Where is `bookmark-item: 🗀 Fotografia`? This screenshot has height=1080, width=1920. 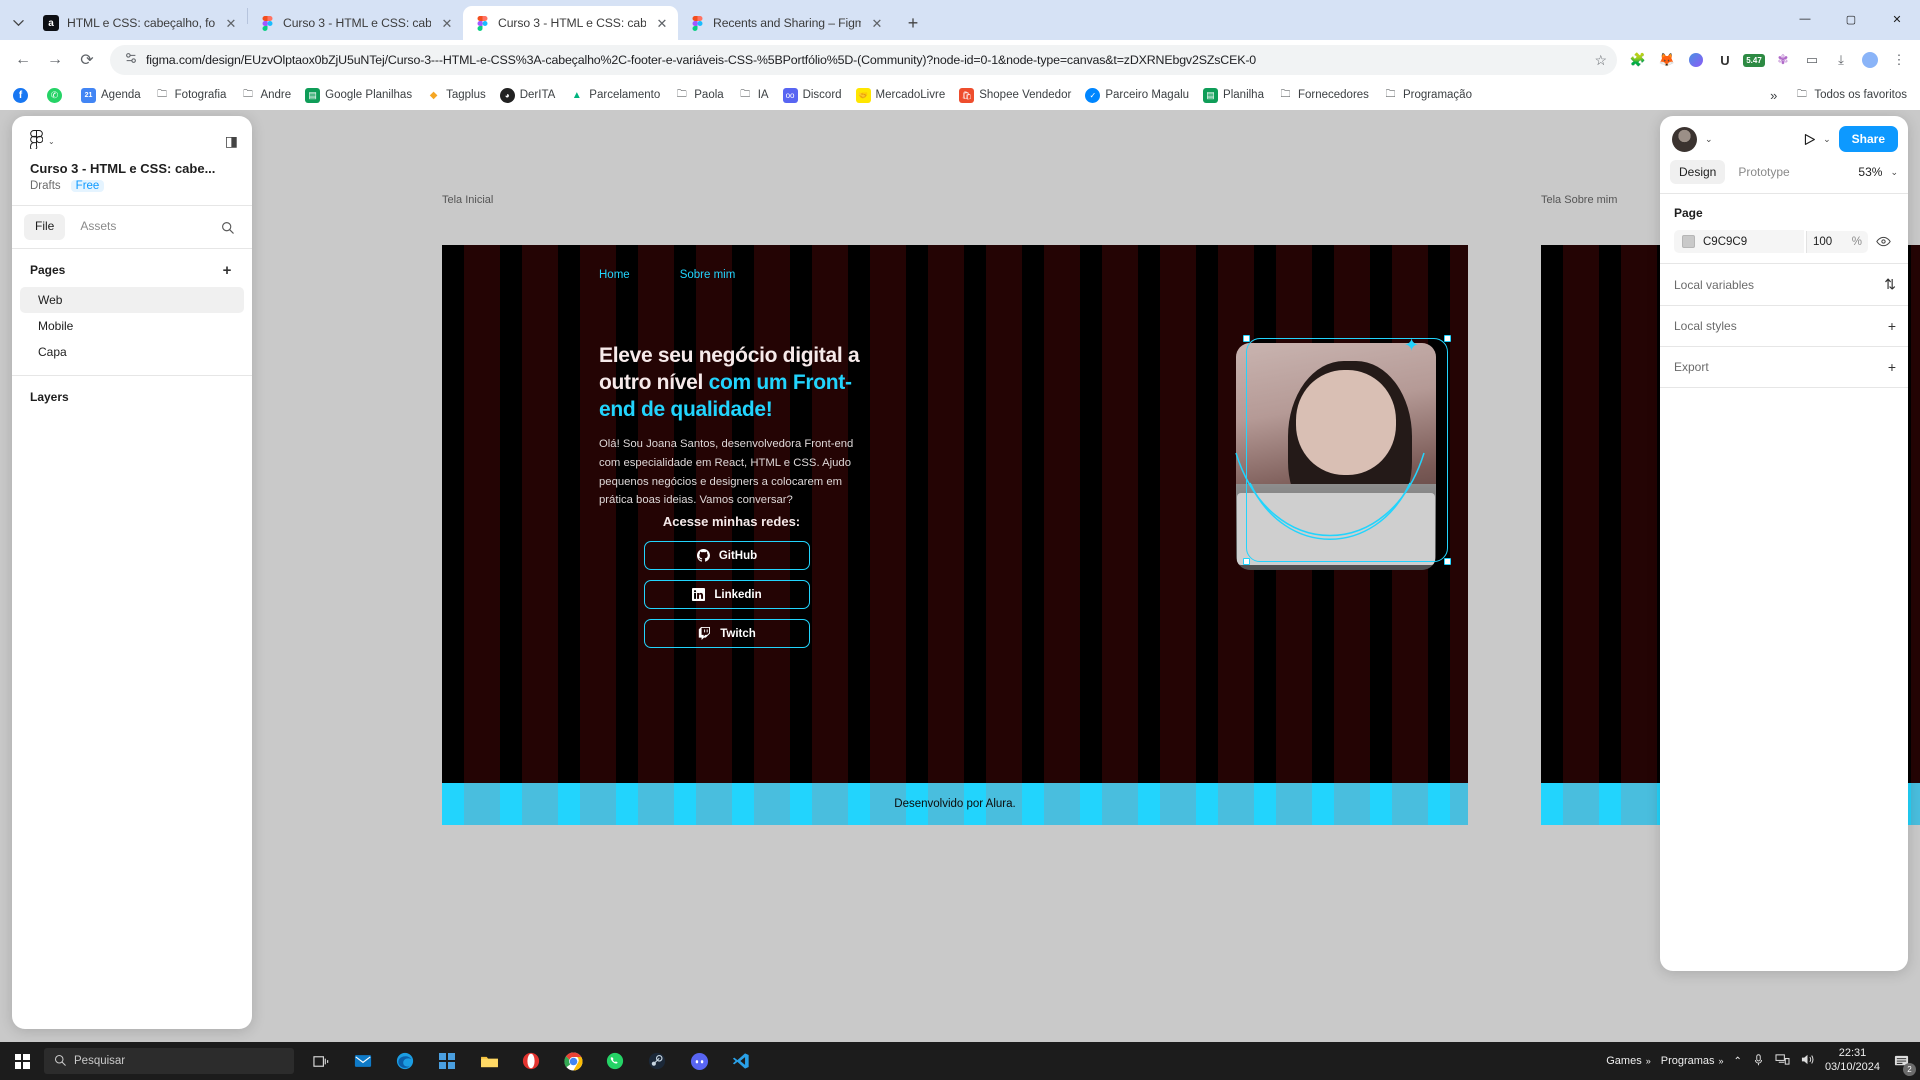 bookmark-item: 🗀 Fotografia is located at coordinates (191, 95).